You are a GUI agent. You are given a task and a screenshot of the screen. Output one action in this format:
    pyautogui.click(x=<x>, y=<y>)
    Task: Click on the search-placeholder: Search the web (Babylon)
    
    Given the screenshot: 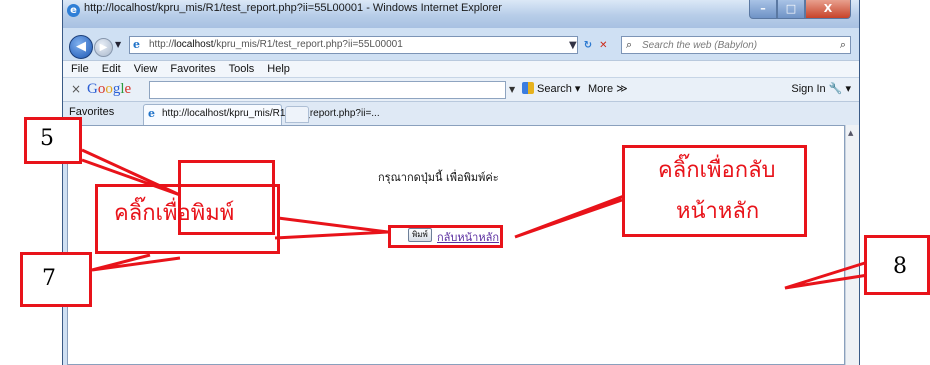 What is the action you would take?
    pyautogui.click(x=699, y=45)
    